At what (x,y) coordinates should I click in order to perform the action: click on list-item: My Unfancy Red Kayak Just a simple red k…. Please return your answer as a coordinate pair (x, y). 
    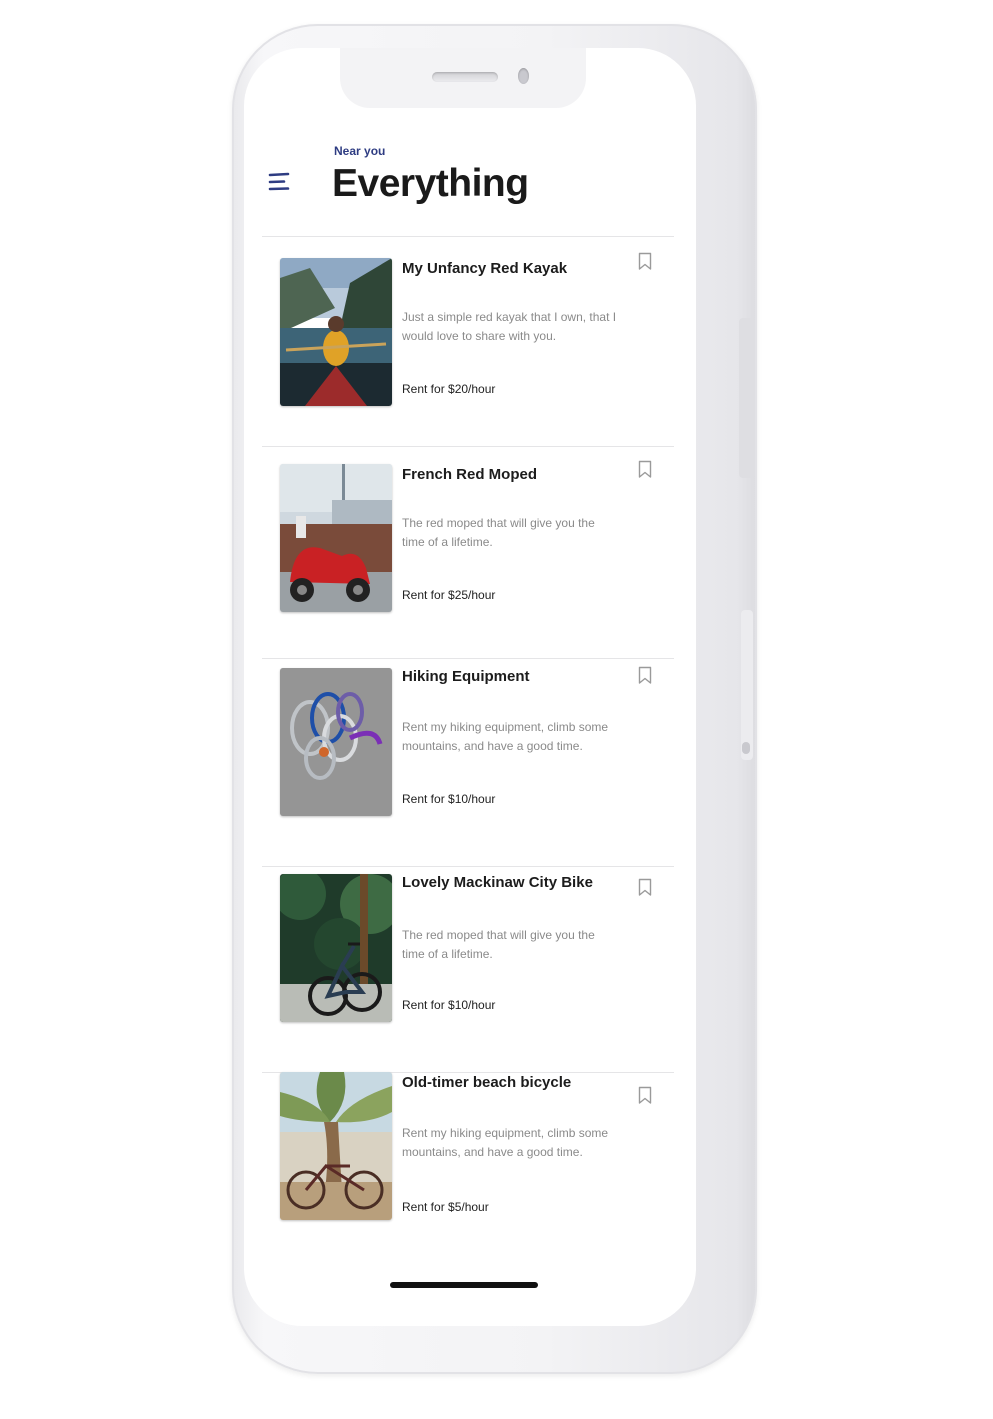
    Looking at the image, I should click on (470, 348).